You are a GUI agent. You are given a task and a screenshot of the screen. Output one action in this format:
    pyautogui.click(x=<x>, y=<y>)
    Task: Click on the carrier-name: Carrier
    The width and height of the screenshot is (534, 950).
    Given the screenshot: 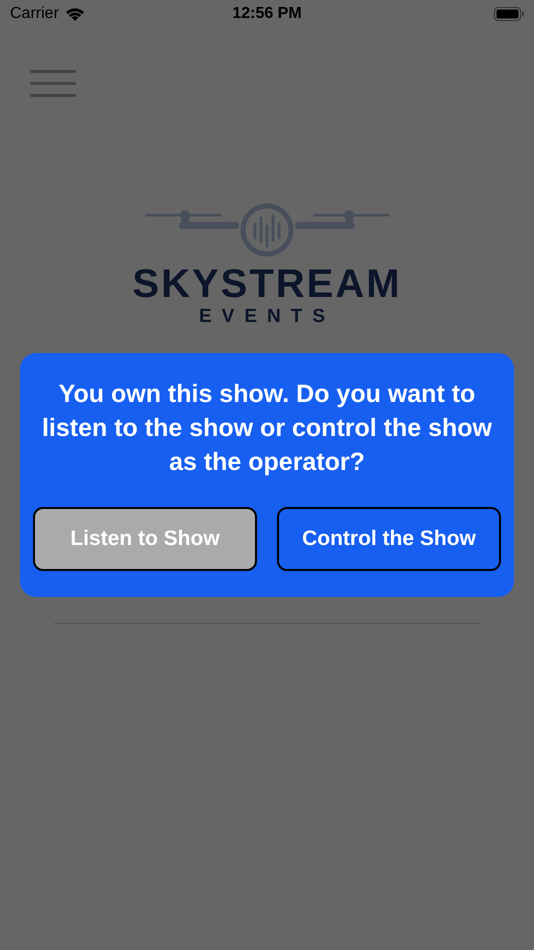 What is the action you would take?
    pyautogui.click(x=34, y=14)
    